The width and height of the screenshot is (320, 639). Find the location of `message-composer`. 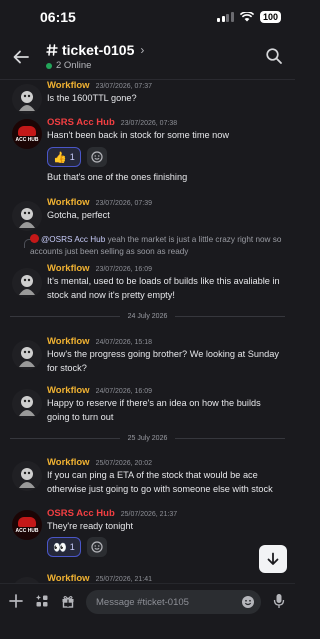

message-composer is located at coordinates (147, 611).